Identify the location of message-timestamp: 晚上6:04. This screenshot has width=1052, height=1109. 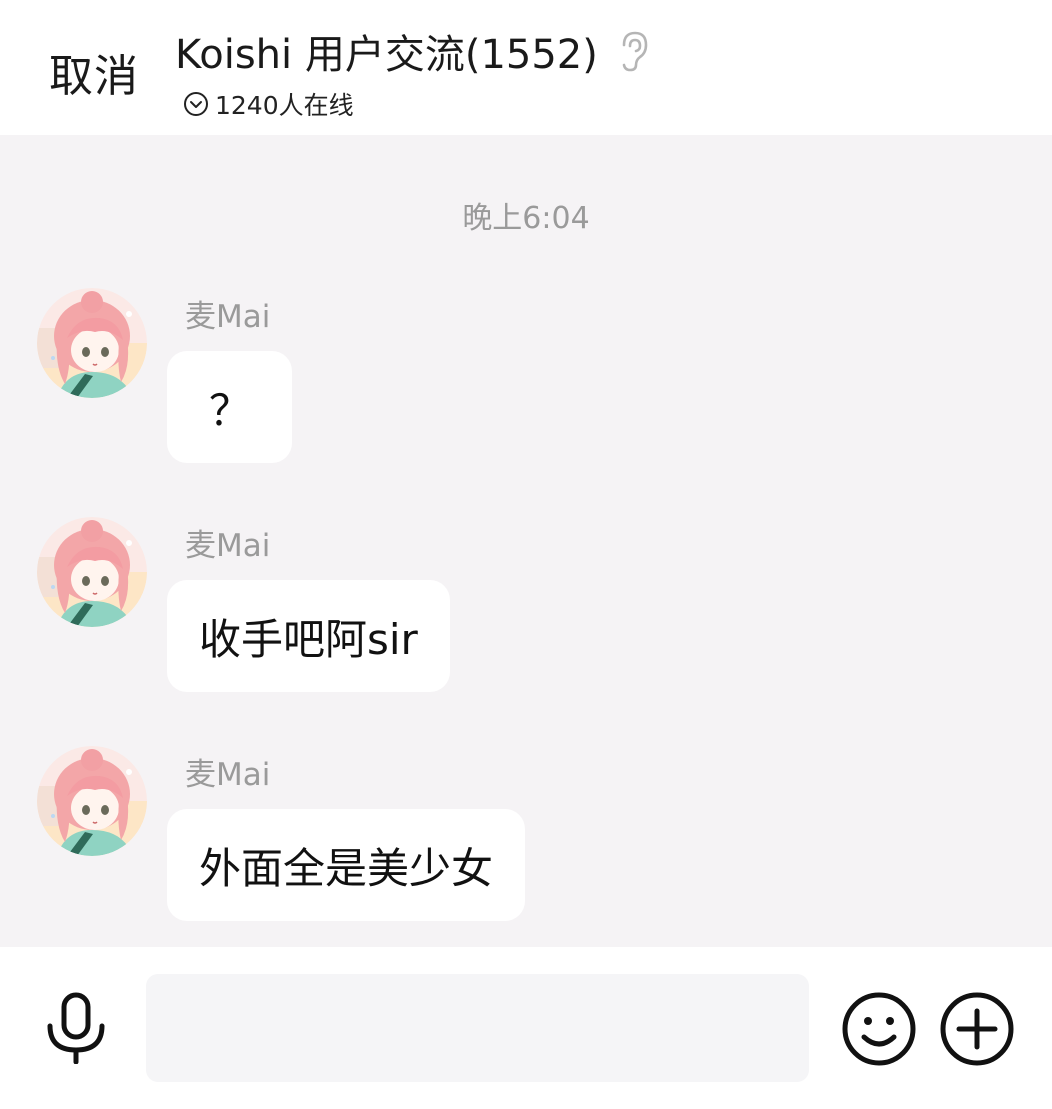
(526, 218).